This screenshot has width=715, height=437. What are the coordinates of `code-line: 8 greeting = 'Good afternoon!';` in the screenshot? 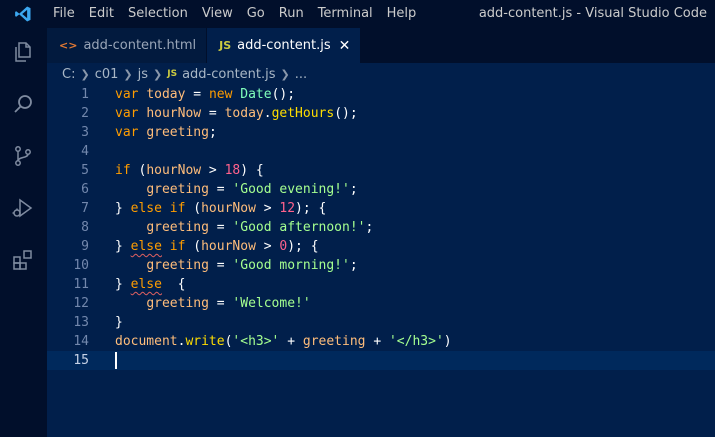 It's located at (381, 227).